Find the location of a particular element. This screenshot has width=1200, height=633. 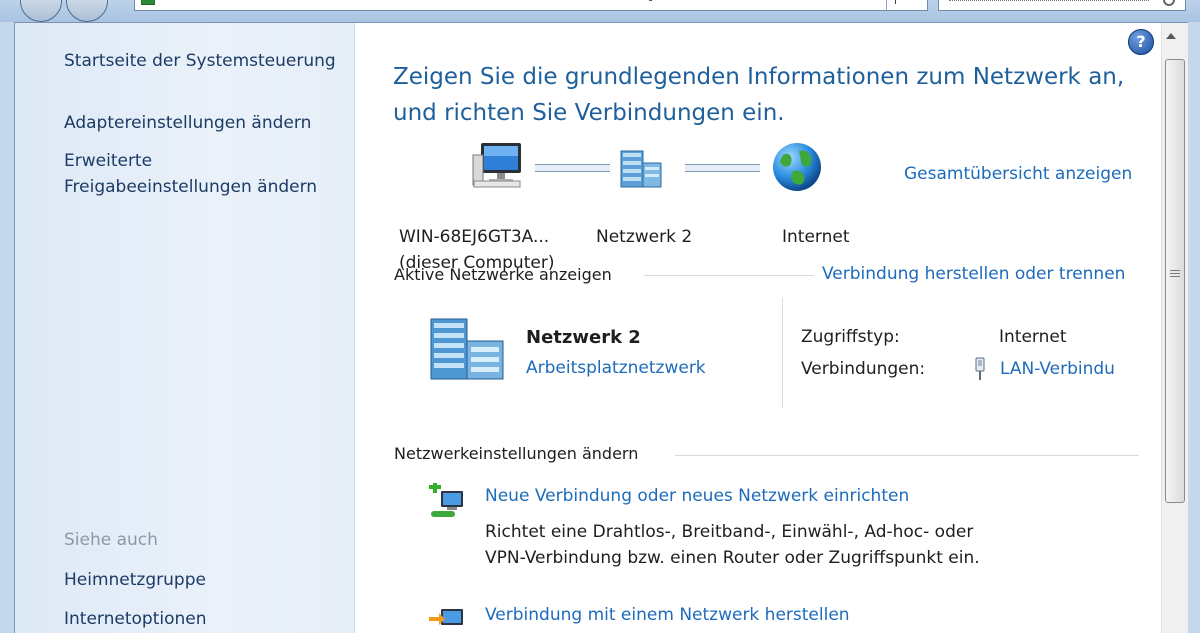

network-building-large-icon is located at coordinates (467, 348).